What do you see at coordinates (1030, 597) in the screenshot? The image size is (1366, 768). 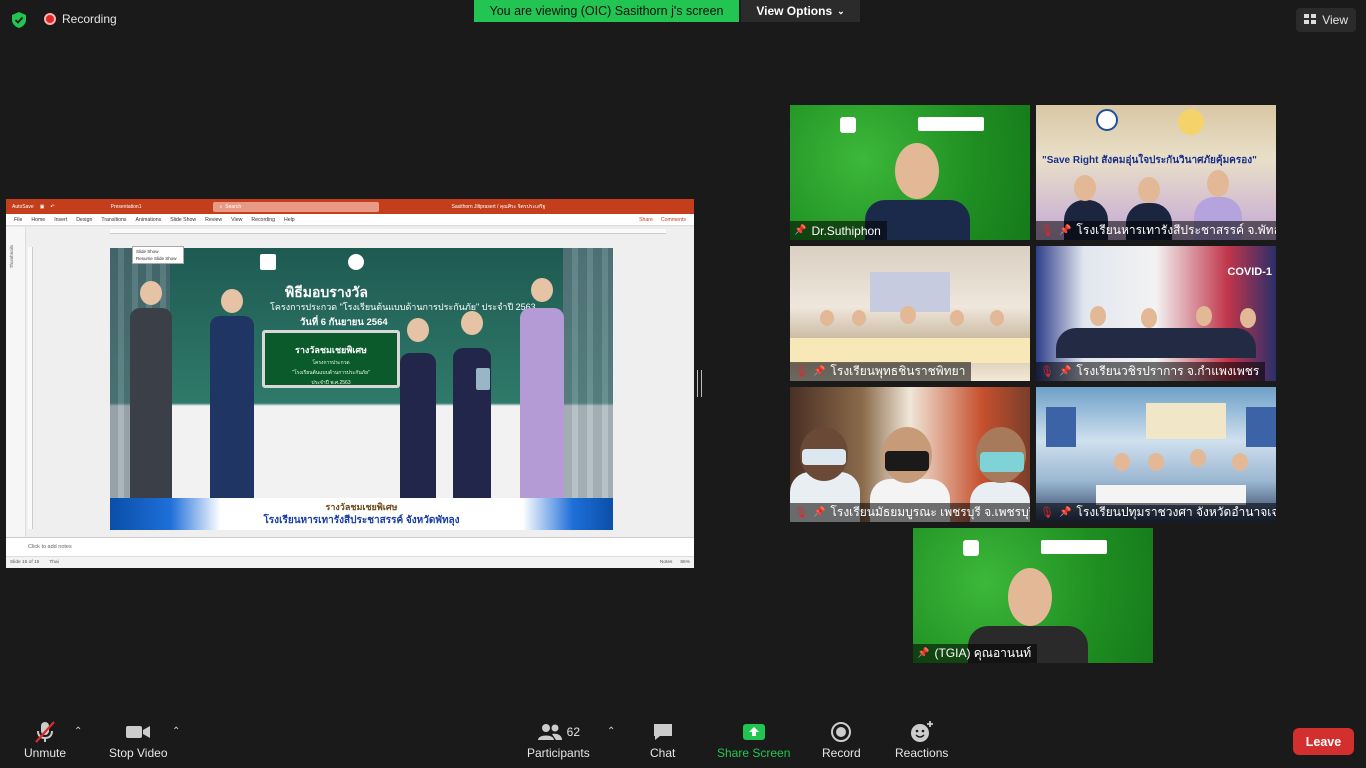 I see `speaker-face` at bounding box center [1030, 597].